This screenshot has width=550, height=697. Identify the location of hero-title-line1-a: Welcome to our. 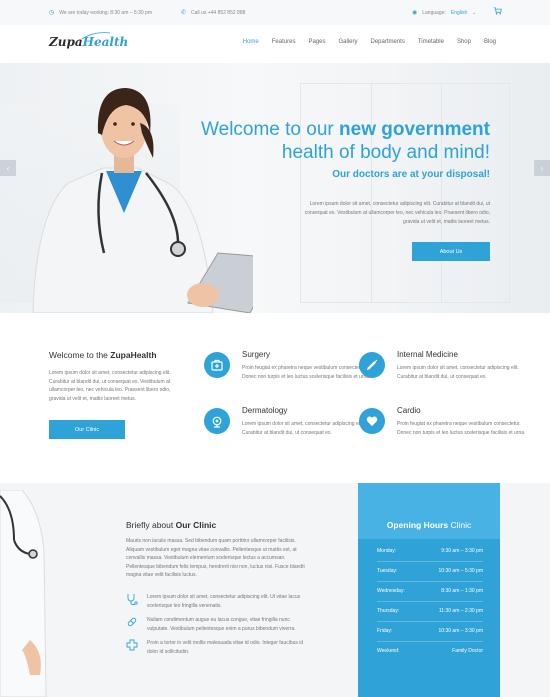
(270, 129).